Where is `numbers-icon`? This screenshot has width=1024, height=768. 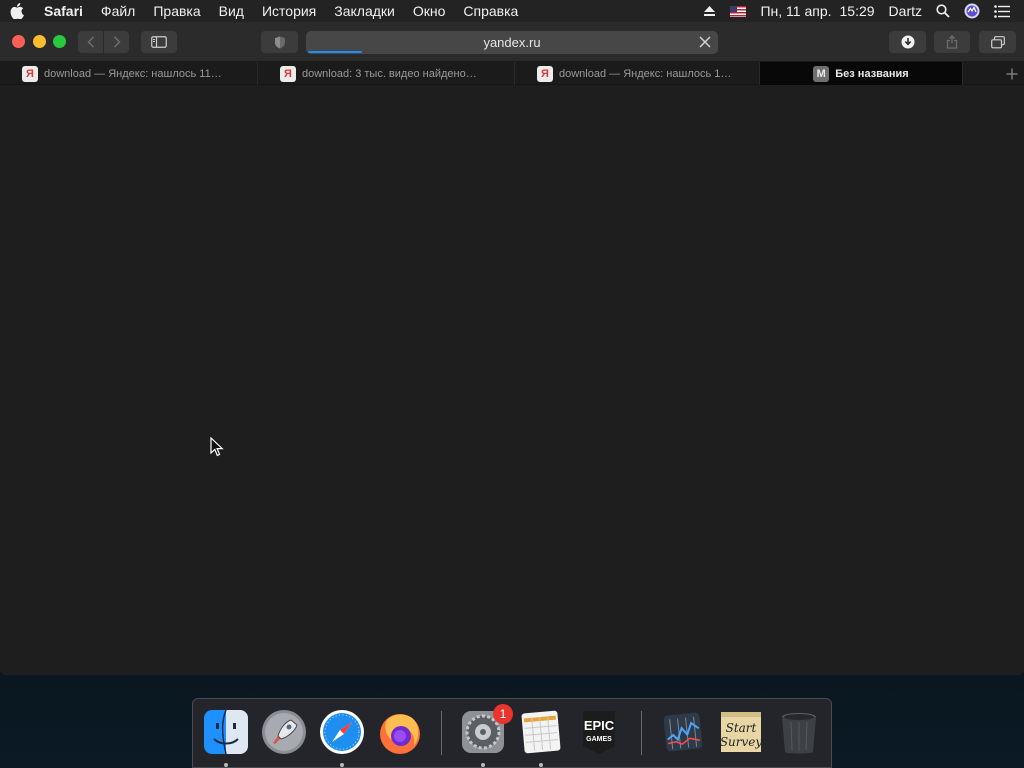
numbers-icon is located at coordinates (541, 732).